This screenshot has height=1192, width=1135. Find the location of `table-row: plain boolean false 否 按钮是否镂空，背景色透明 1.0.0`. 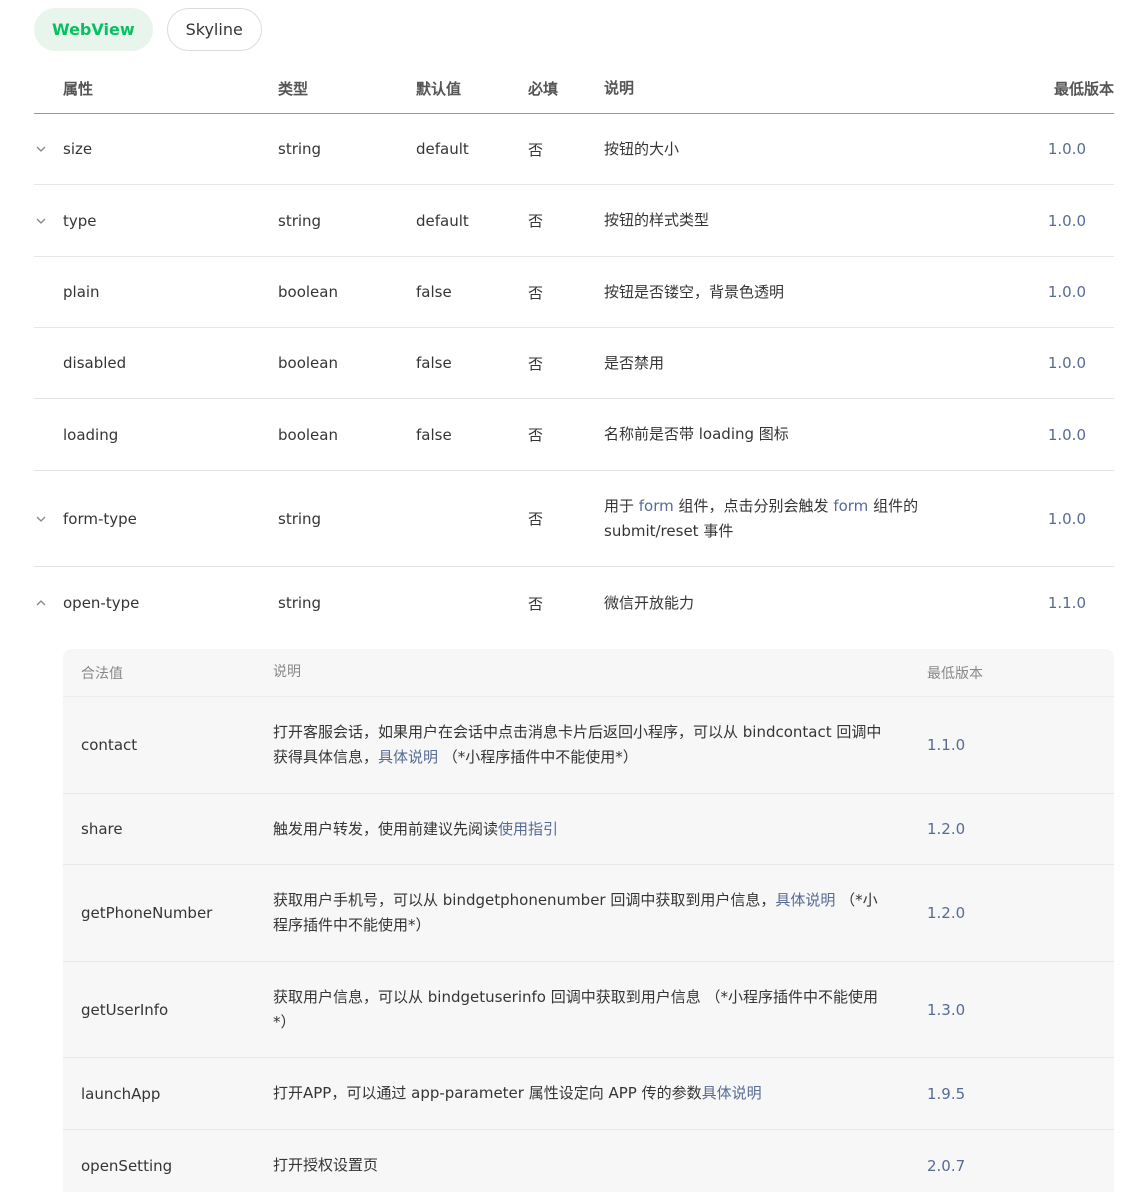

table-row: plain boolean false 否 按钮是否镂空，背景色透明 1.0.0 is located at coordinates (574, 292).